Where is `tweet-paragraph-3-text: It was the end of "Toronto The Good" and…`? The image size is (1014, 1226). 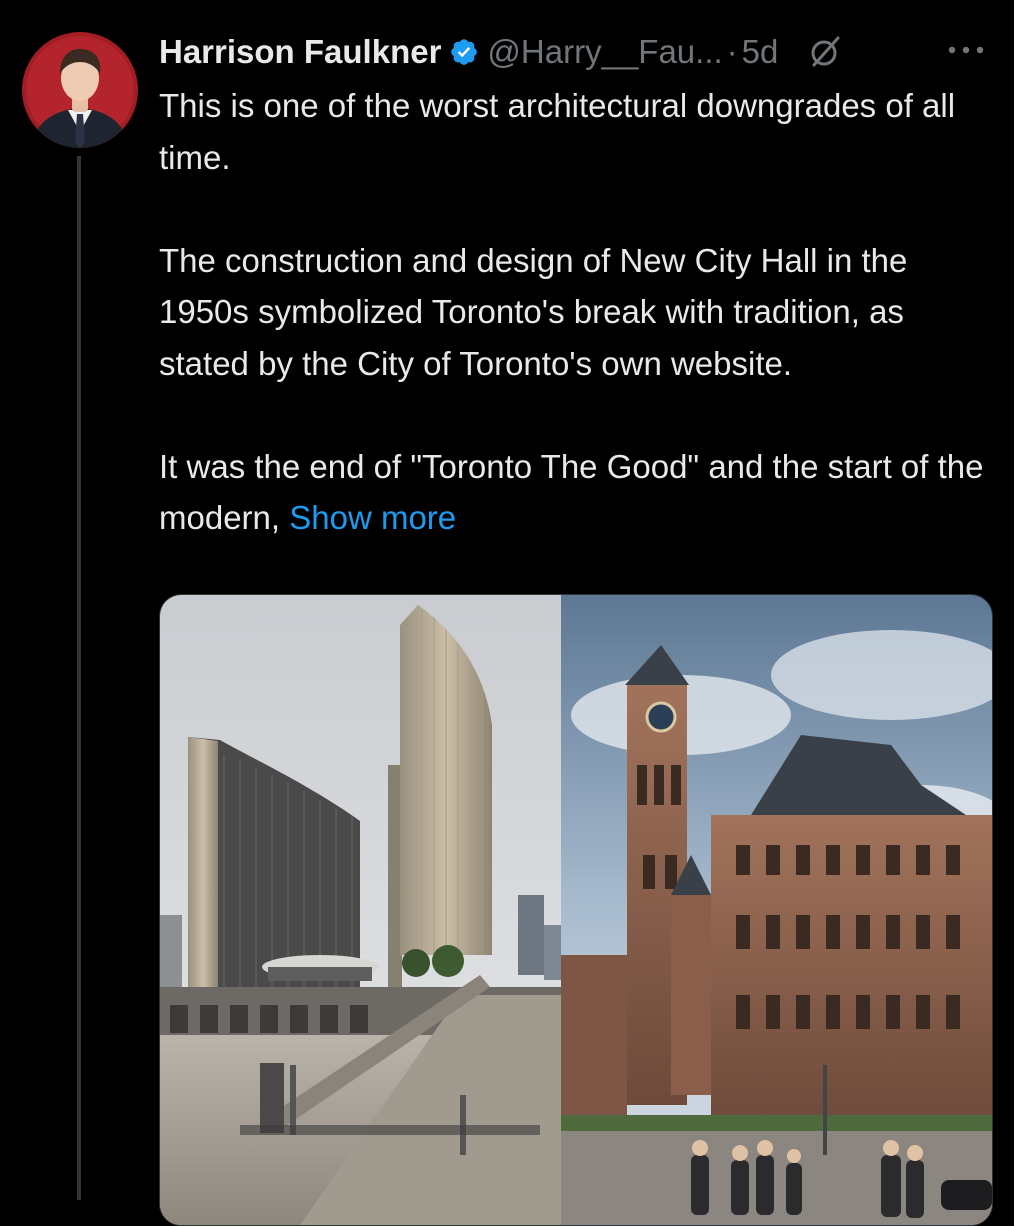 tweet-paragraph-3-text: It was the end of "Toronto The Good" and… is located at coordinates (571, 492).